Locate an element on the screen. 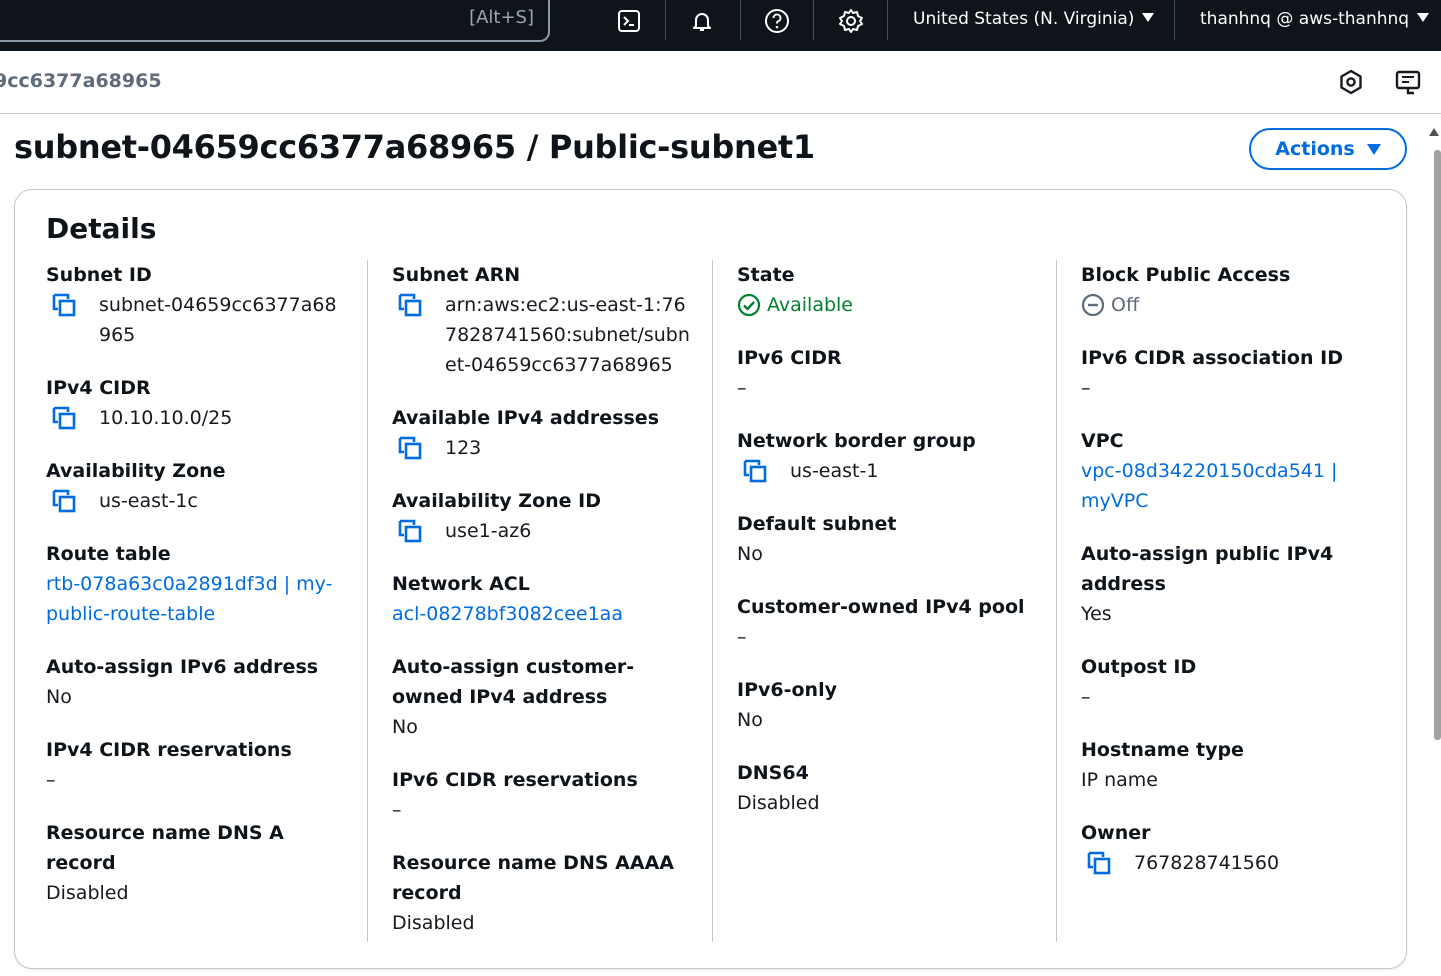 This screenshot has height=976, width=1441. search-shortcut-hint: [Alt+S] is located at coordinates (501, 17).